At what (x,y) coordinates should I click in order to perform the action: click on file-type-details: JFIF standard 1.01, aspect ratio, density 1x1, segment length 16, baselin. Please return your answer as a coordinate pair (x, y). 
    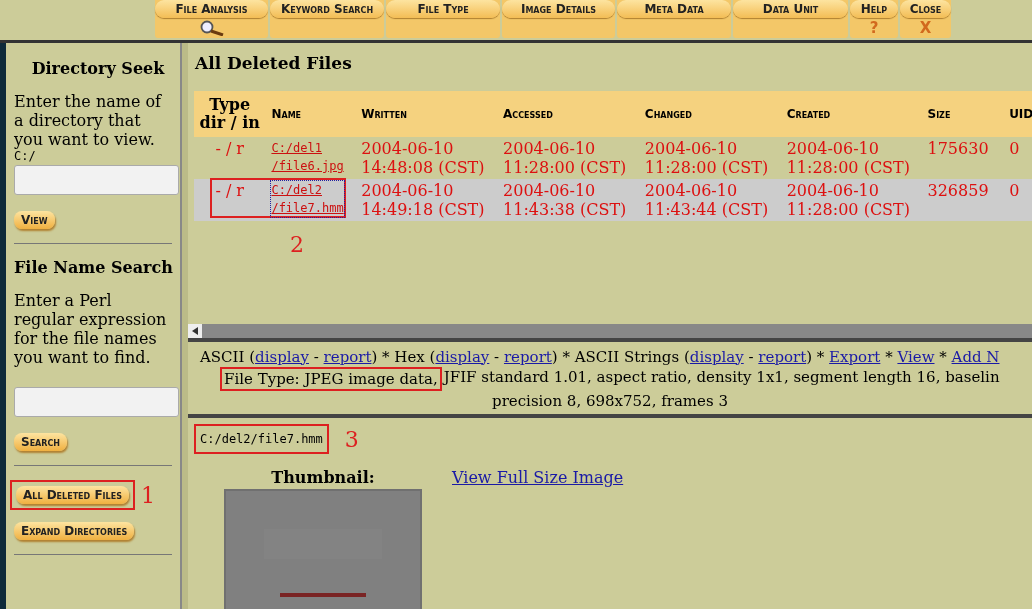
    Looking at the image, I should click on (720, 377).